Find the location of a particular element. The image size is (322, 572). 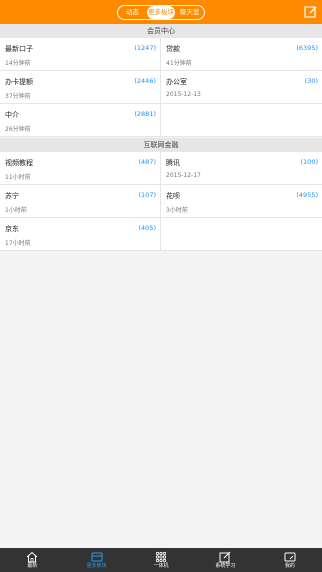

nav-label: 一体机 is located at coordinates (161, 566).